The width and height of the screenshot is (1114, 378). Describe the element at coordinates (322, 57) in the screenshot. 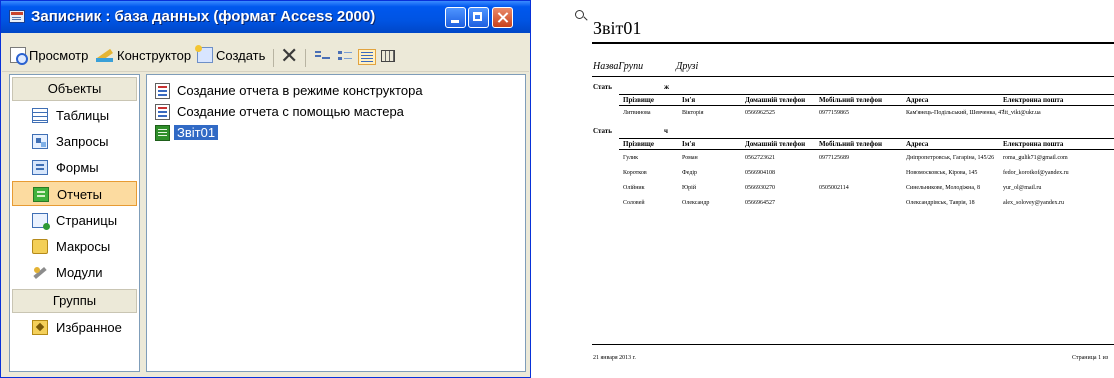

I see `large-icons-view-icon` at that location.